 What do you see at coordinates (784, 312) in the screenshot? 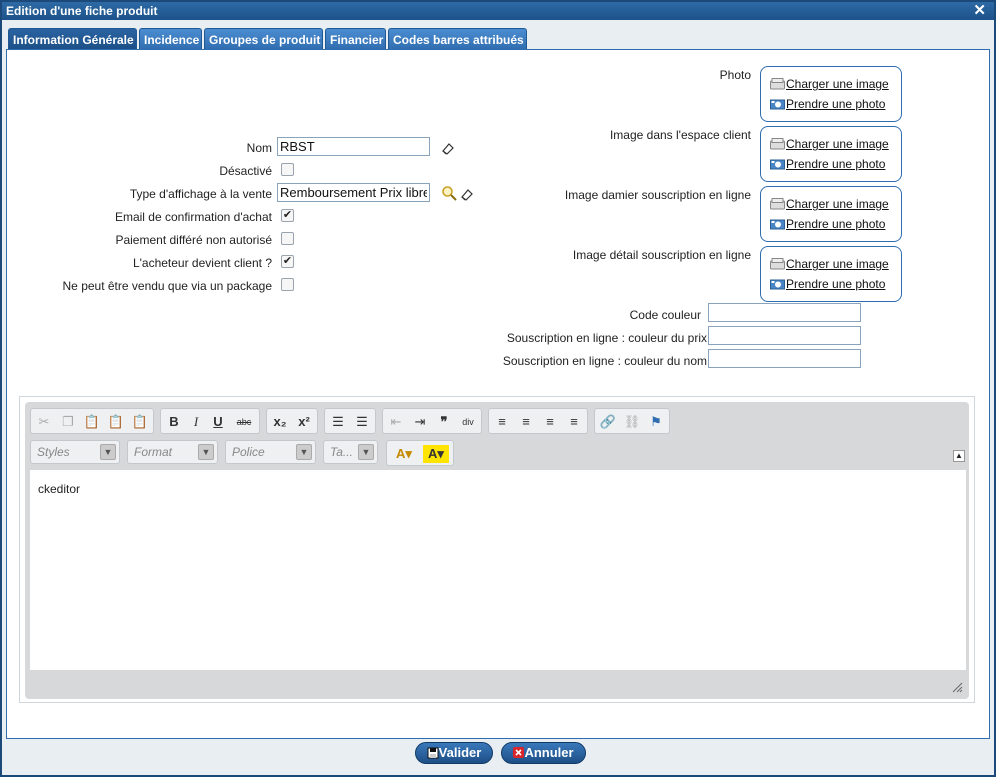
I see `code-couleur-input` at bounding box center [784, 312].